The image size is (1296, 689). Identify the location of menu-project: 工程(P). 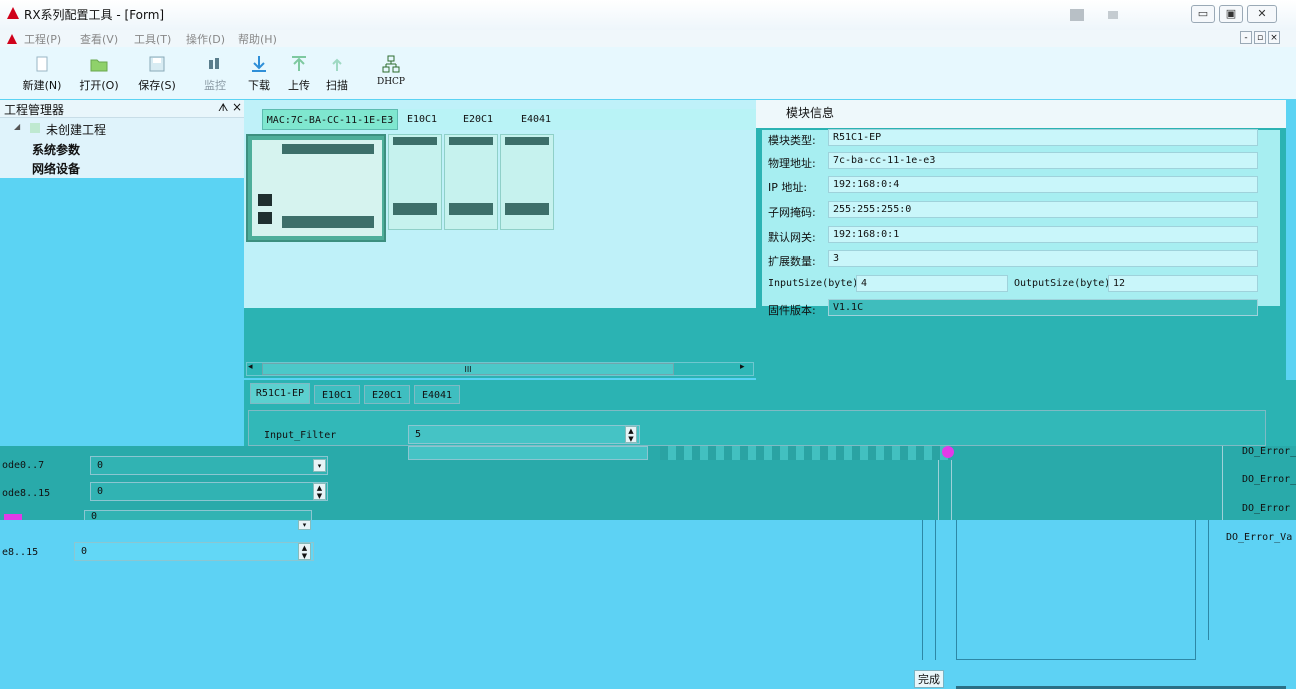
(42, 39).